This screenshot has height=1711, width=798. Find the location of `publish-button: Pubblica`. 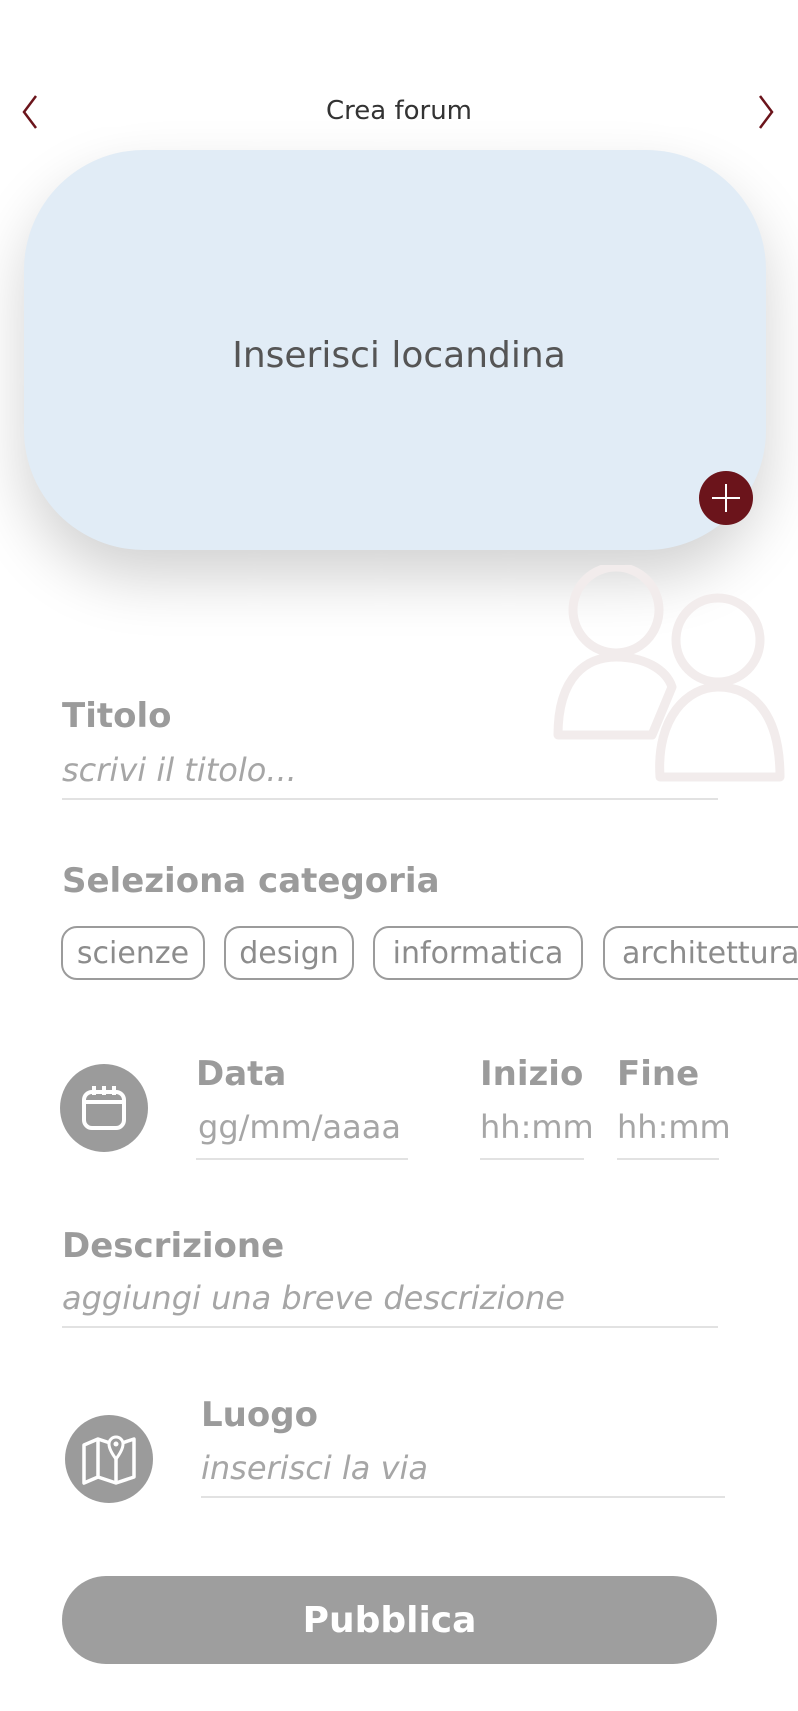

publish-button: Pubblica is located at coordinates (389, 1620).